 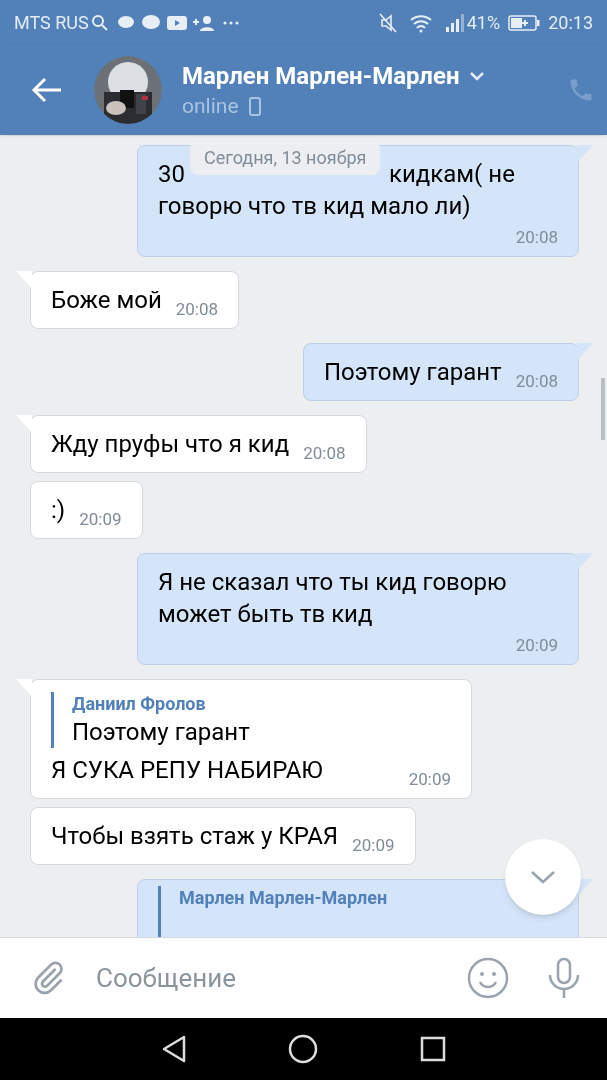 What do you see at coordinates (412, 372) in the screenshot?
I see `message-text: Поэтому гарант` at bounding box center [412, 372].